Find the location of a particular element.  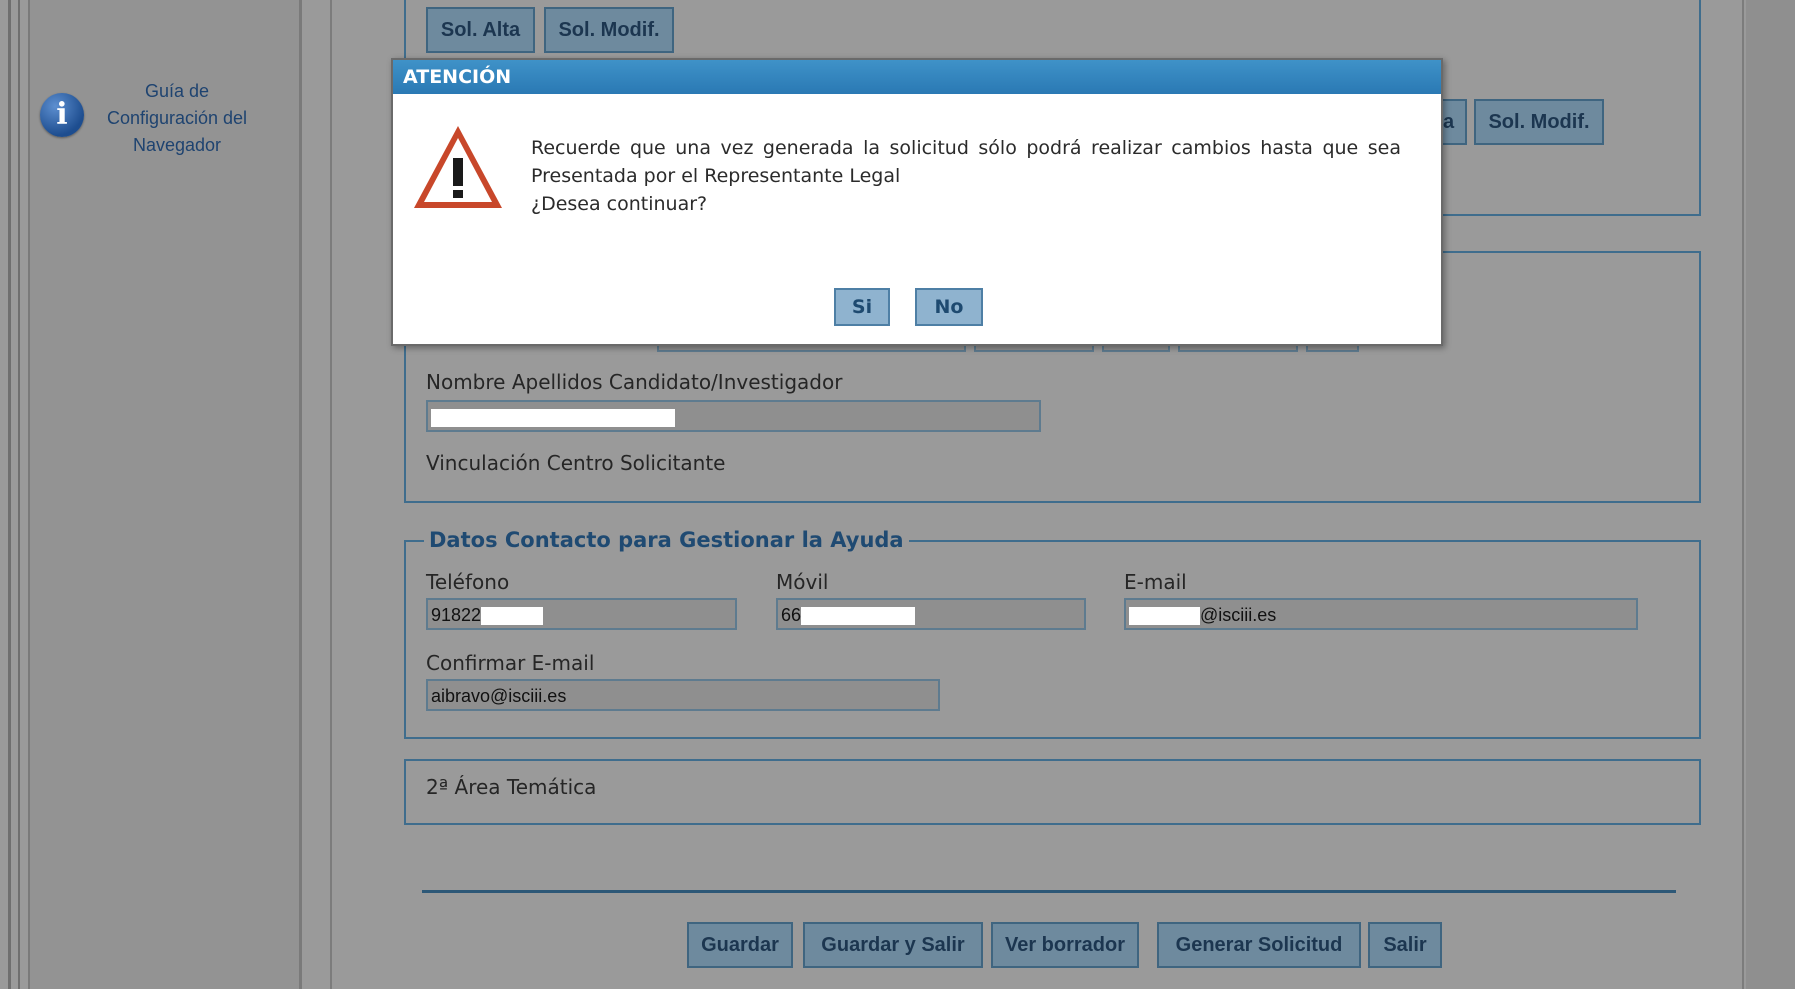

contact-section-legend: Datos Contacto para Gestionar la Ayuda is located at coordinates (666, 540).